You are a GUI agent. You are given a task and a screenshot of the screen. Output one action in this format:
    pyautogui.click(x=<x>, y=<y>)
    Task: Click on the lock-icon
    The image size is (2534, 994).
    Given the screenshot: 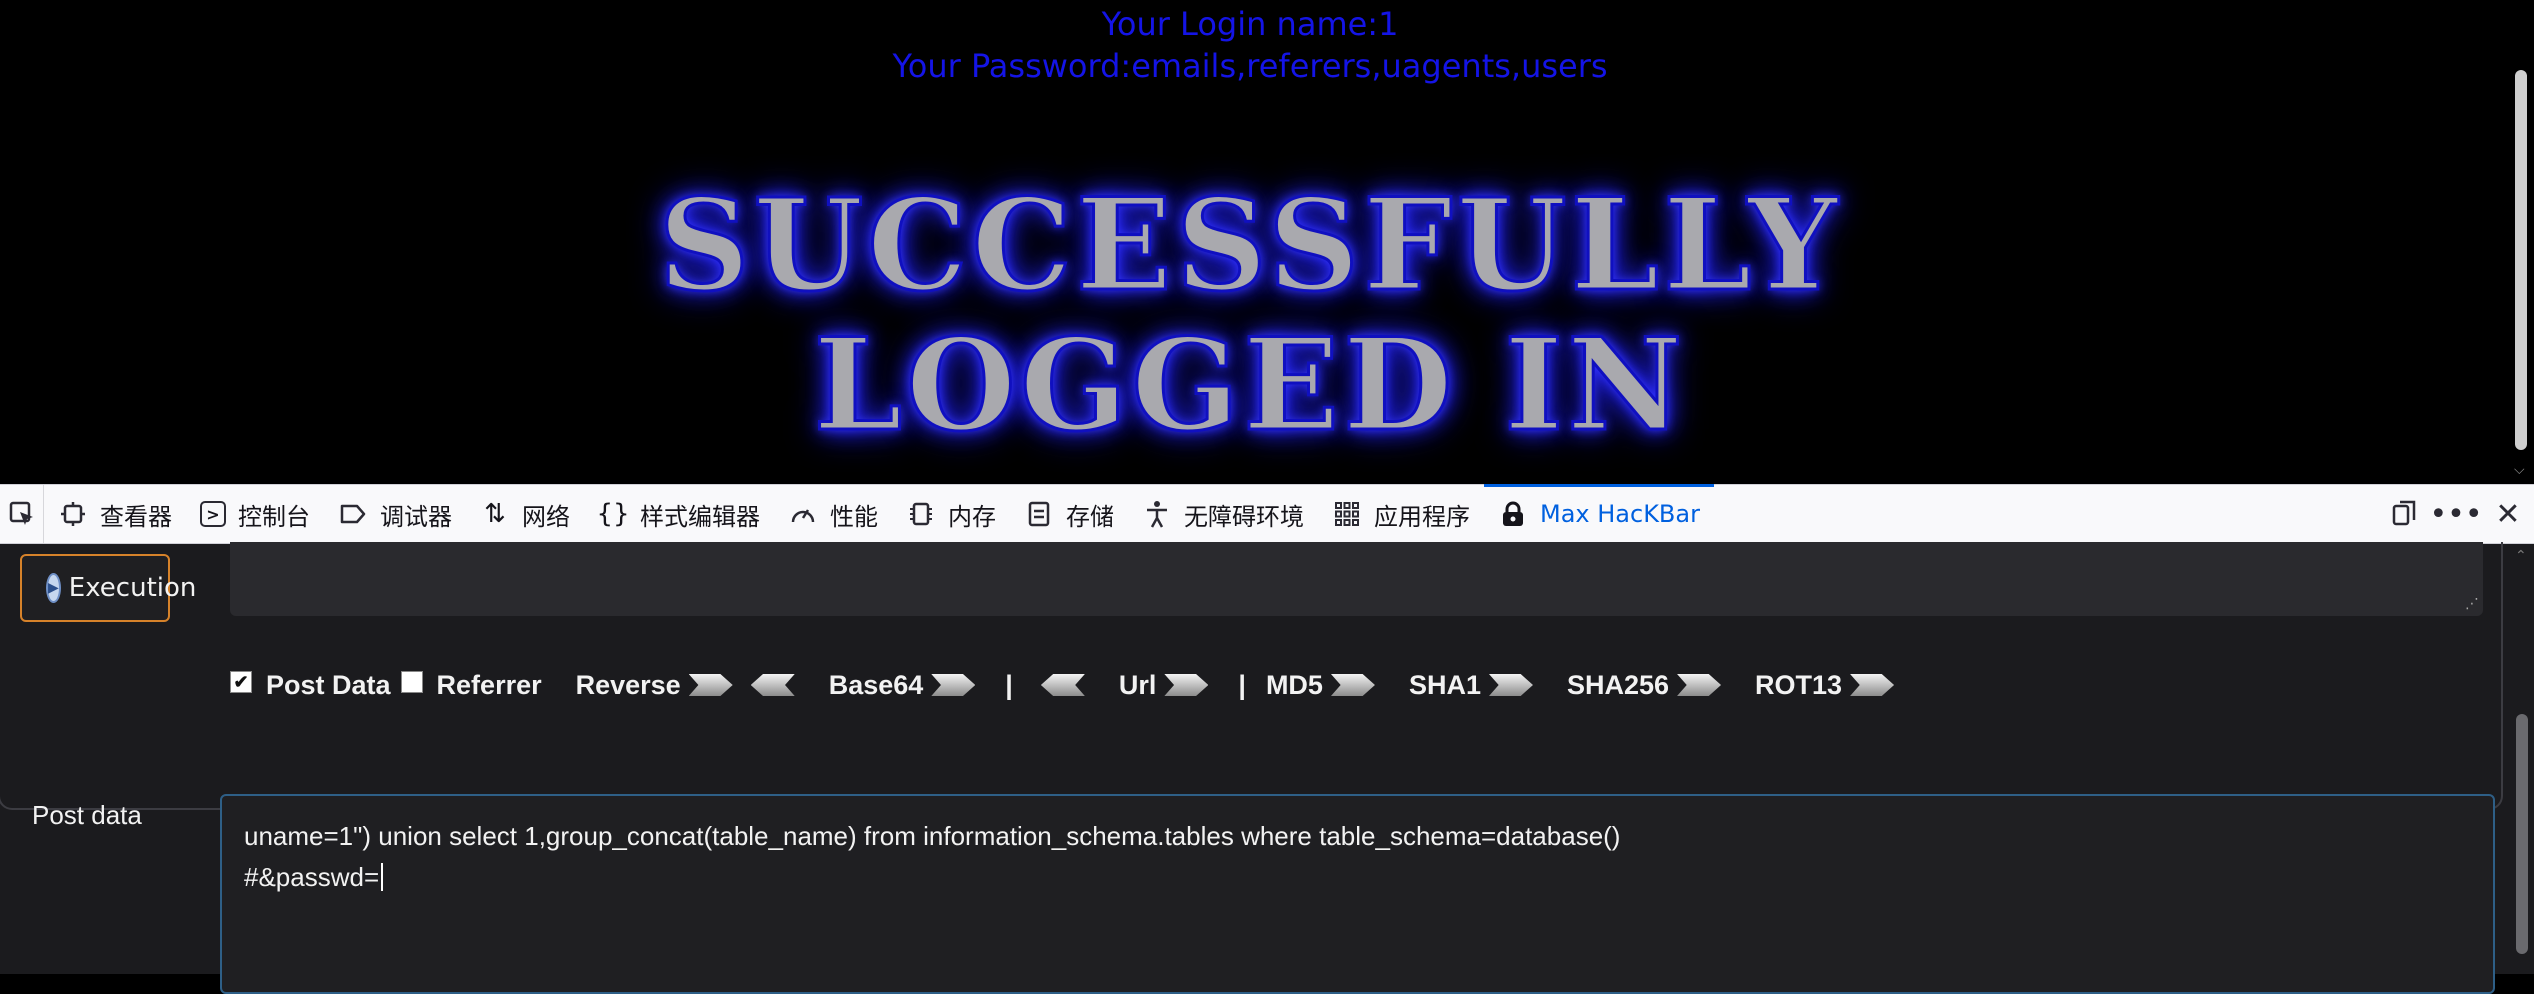 What is the action you would take?
    pyautogui.click(x=1513, y=514)
    